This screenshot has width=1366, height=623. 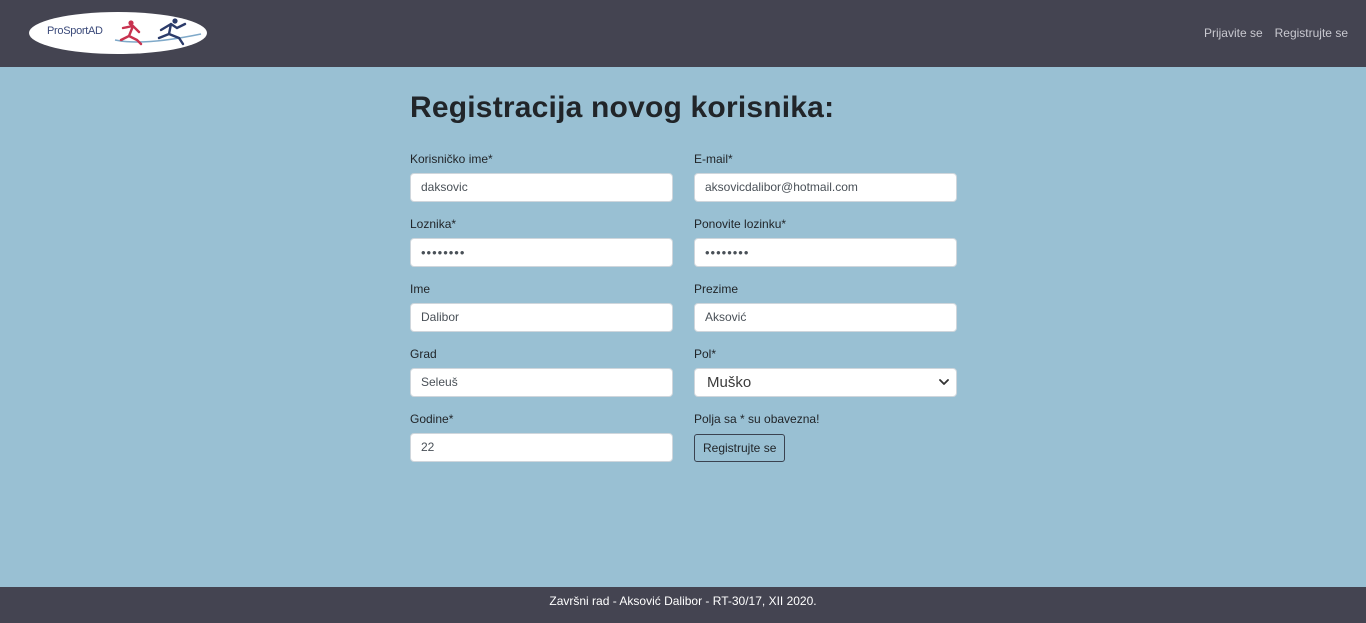 I want to click on username-label: Korisničko ime*, so click(x=451, y=159).